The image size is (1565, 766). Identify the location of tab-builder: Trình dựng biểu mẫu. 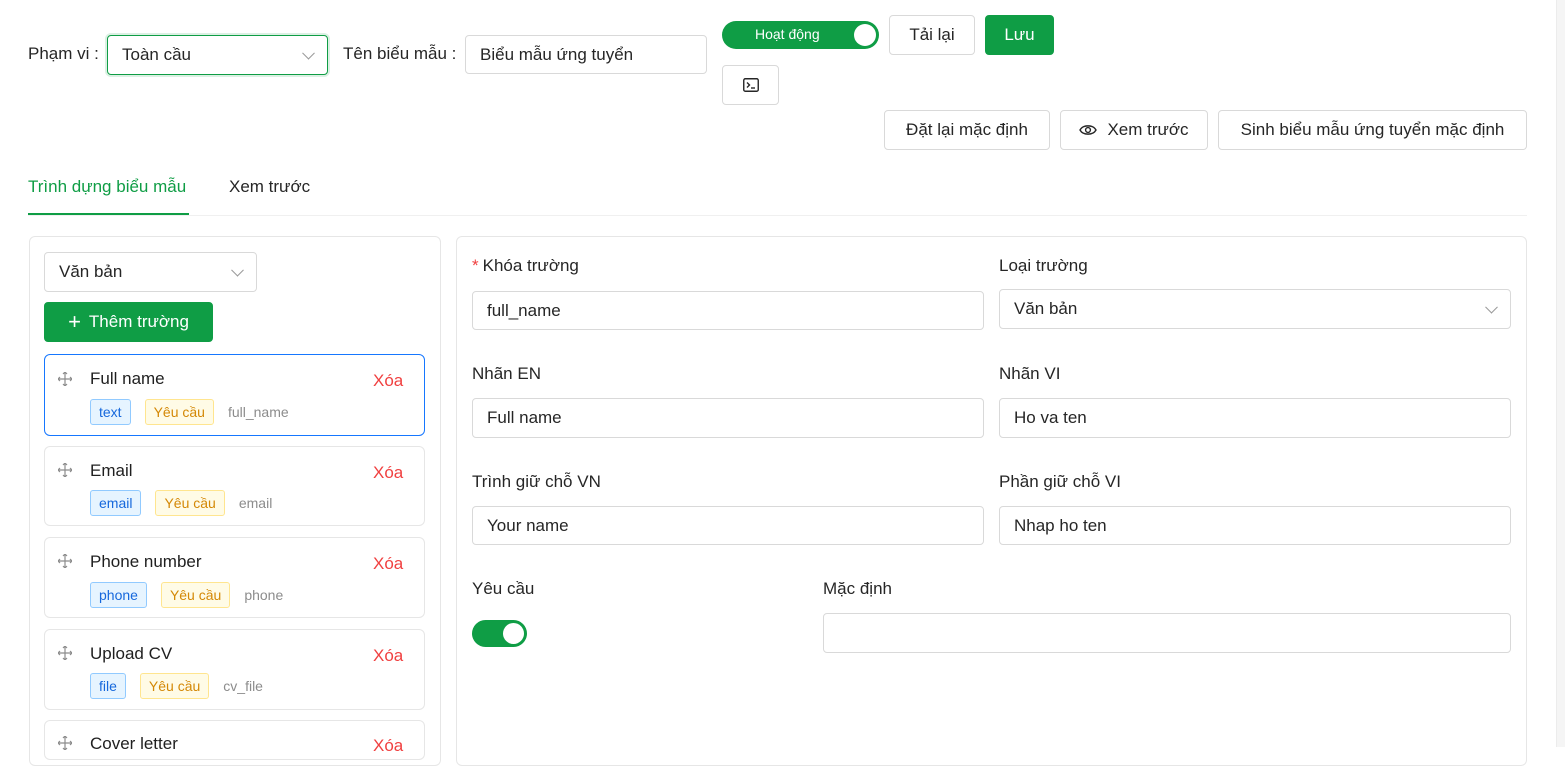
(107, 187).